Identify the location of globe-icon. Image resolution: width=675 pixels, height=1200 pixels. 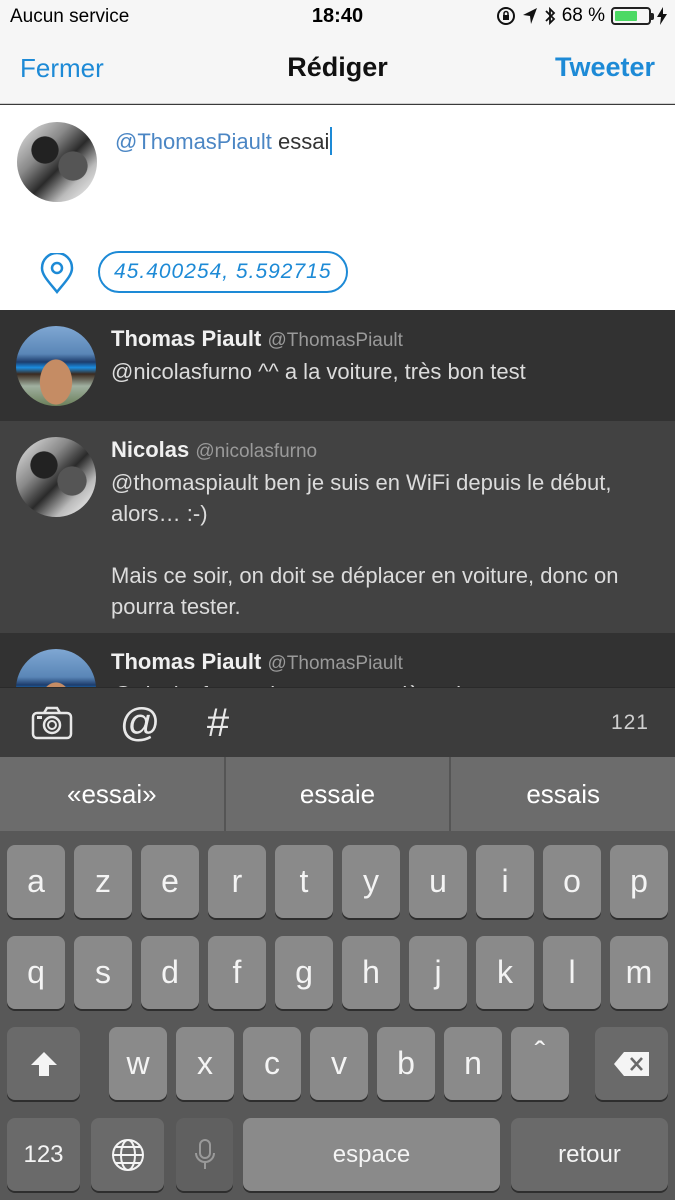
(127, 1154).